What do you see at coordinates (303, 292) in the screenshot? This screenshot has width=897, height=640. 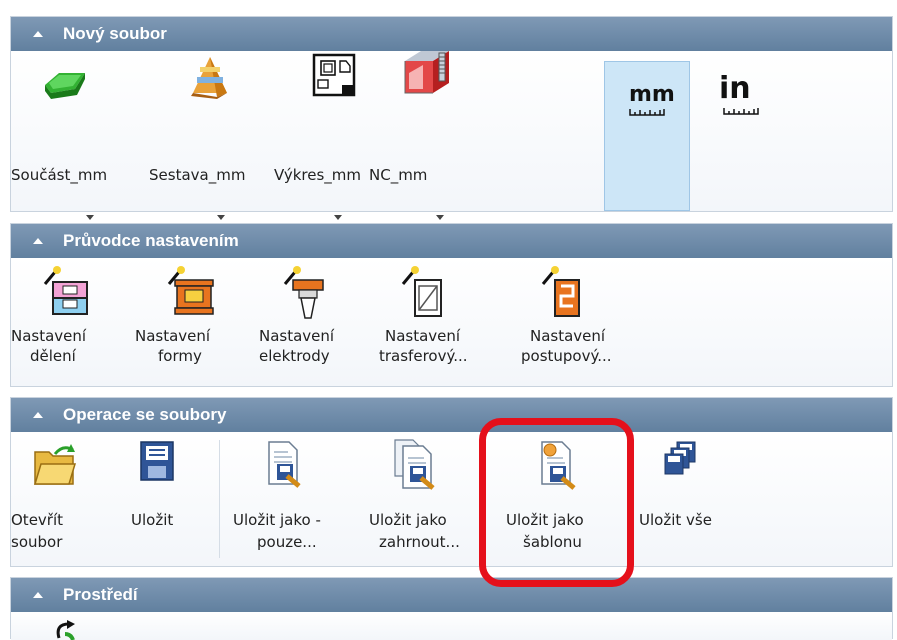 I see `electrode-wizard-icon` at bounding box center [303, 292].